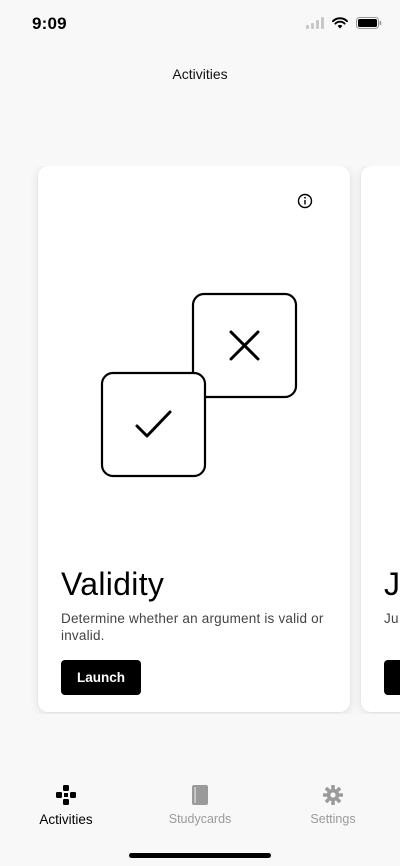 The image size is (400, 866). I want to click on status-icons, so click(344, 25).